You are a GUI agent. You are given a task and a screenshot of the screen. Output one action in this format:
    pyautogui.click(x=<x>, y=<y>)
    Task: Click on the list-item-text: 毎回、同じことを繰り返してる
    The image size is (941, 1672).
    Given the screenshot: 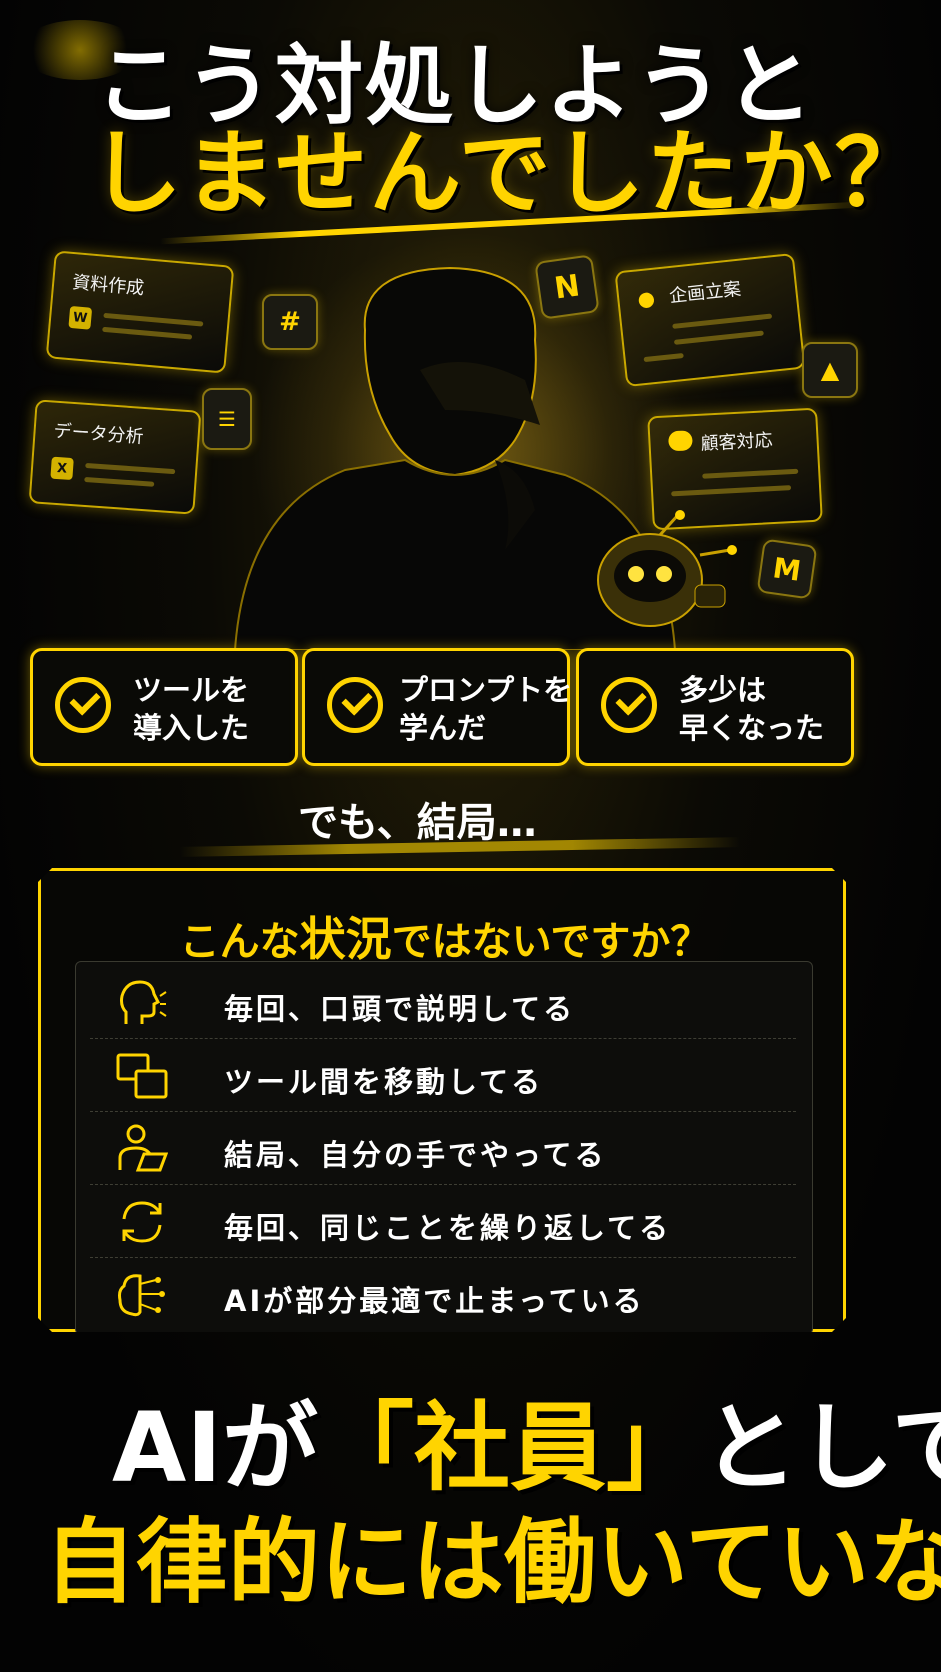 What is the action you would take?
    pyautogui.click(x=448, y=1228)
    